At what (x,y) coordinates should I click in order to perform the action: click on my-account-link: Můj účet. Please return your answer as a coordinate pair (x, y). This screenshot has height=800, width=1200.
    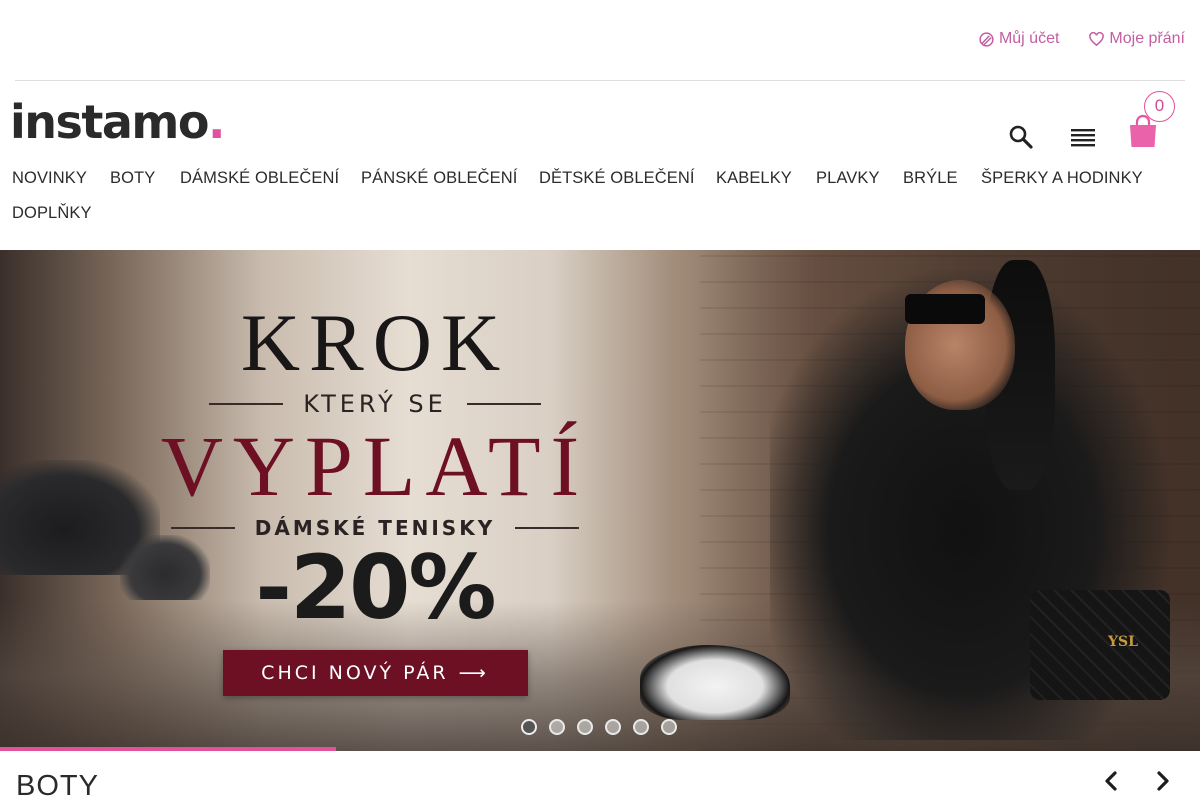
    Looking at the image, I should click on (1019, 39).